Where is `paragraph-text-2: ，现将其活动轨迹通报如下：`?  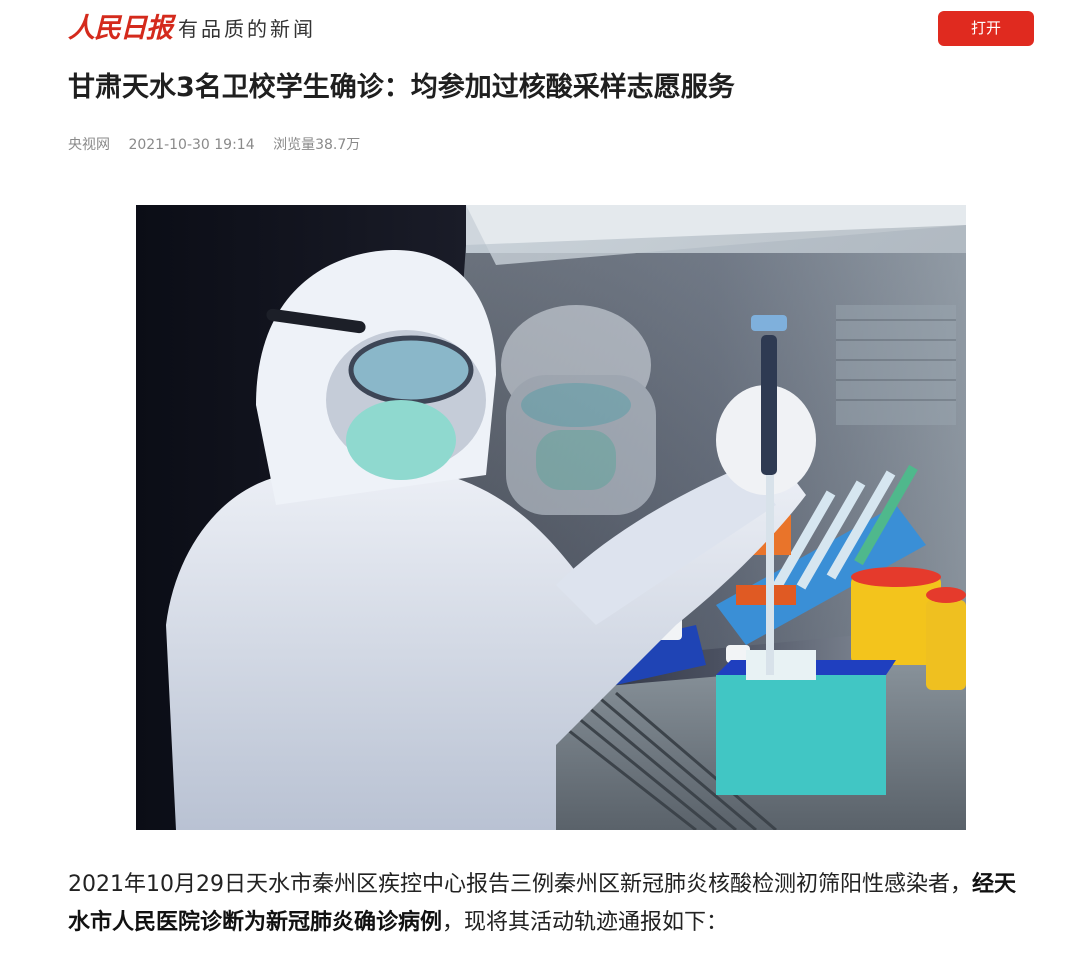
paragraph-text-2: ，现将其活动轨迹通报如下： is located at coordinates (585, 922).